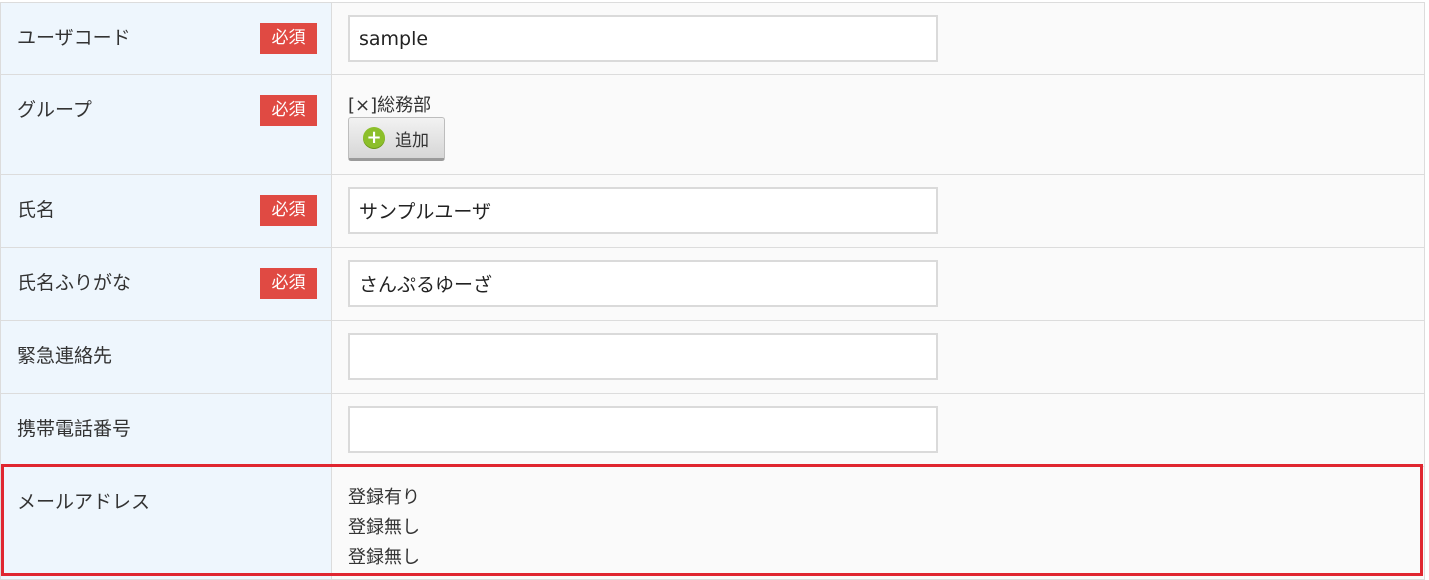 This screenshot has width=1429, height=580. What do you see at coordinates (74, 38) in the screenshot?
I see `field-label: ユーザコード` at bounding box center [74, 38].